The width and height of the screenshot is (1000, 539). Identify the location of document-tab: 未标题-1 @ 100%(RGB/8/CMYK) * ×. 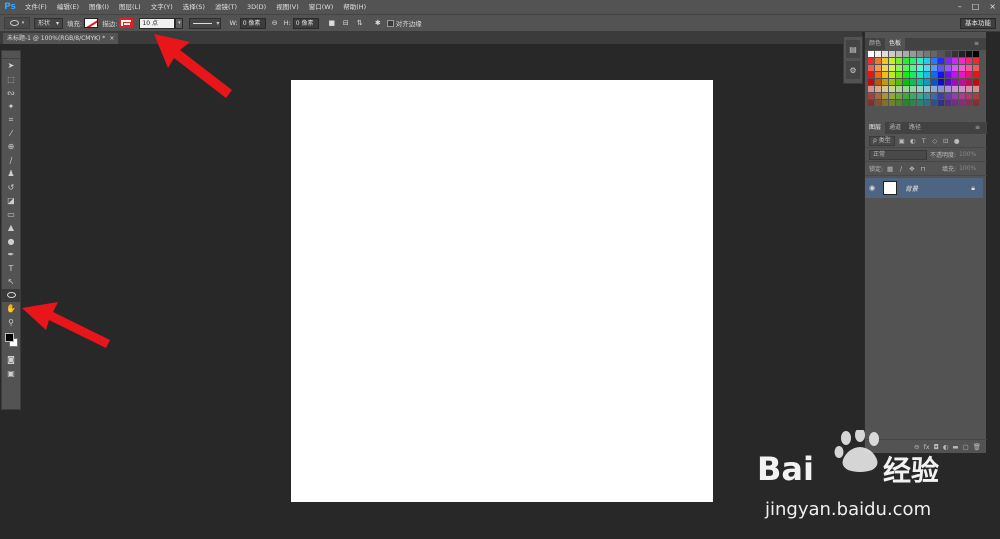
(61, 38).